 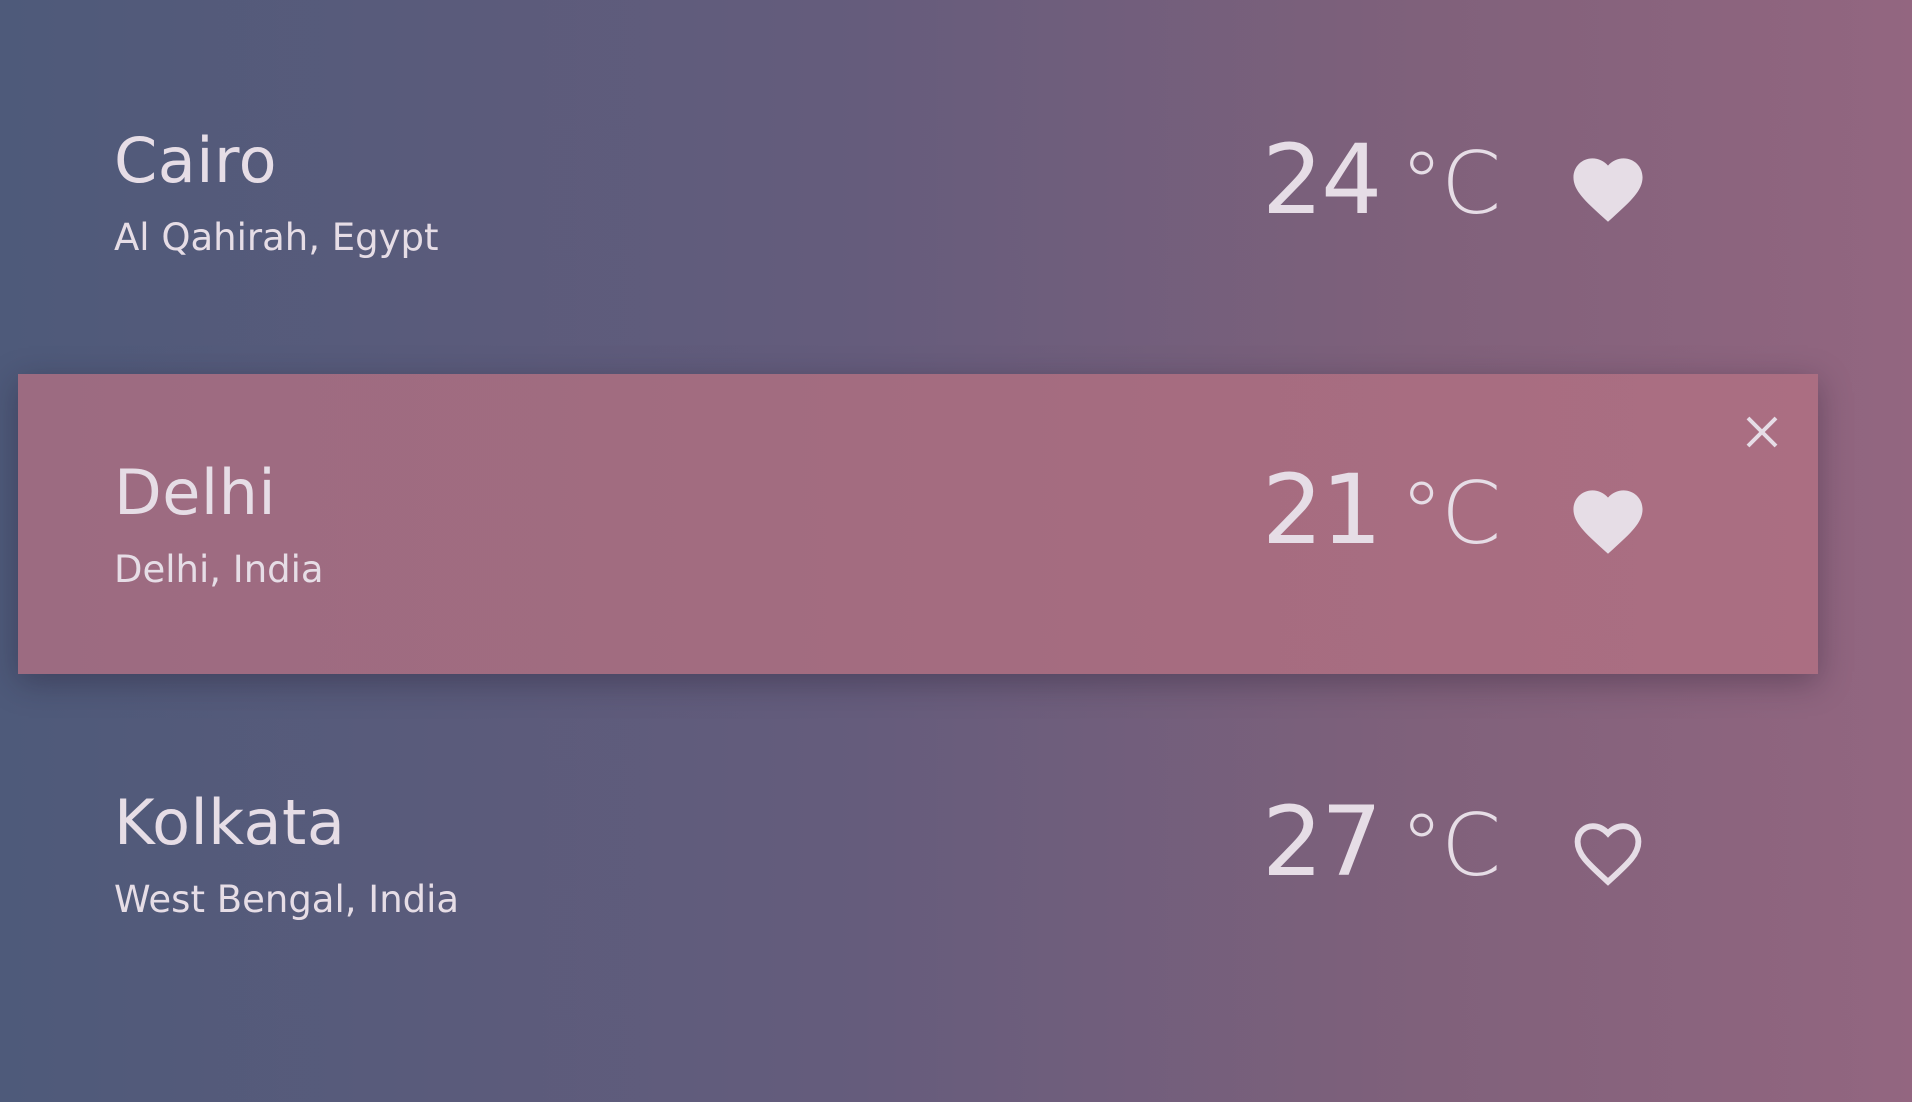 I want to click on temperature-value: 27, so click(x=1322, y=842).